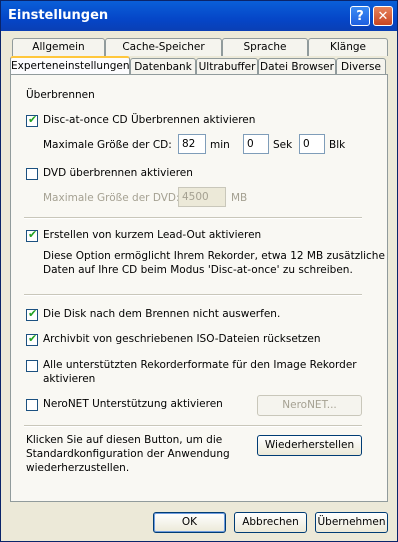 This screenshot has height=542, width=398. What do you see at coordinates (107, 145) in the screenshot?
I see `cd-size-label: Maximale Größe der CD:` at bounding box center [107, 145].